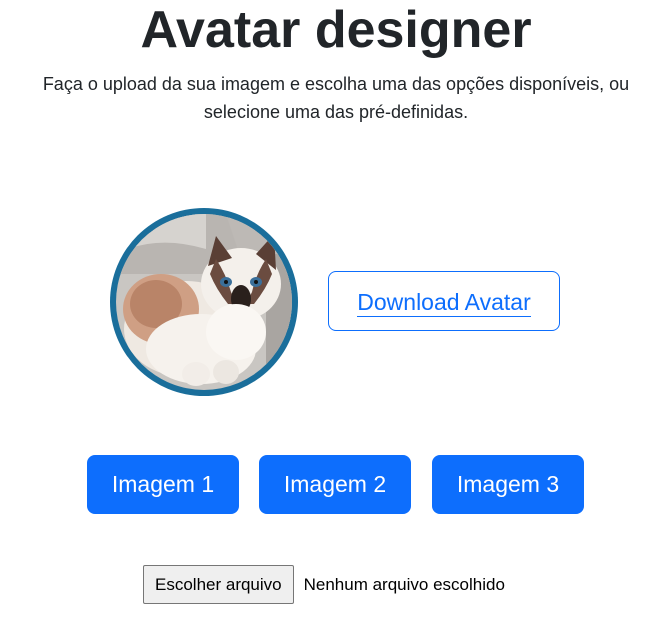 This screenshot has width=672, height=619. I want to click on choose-file-button: Escolher arquivo, so click(218, 584).